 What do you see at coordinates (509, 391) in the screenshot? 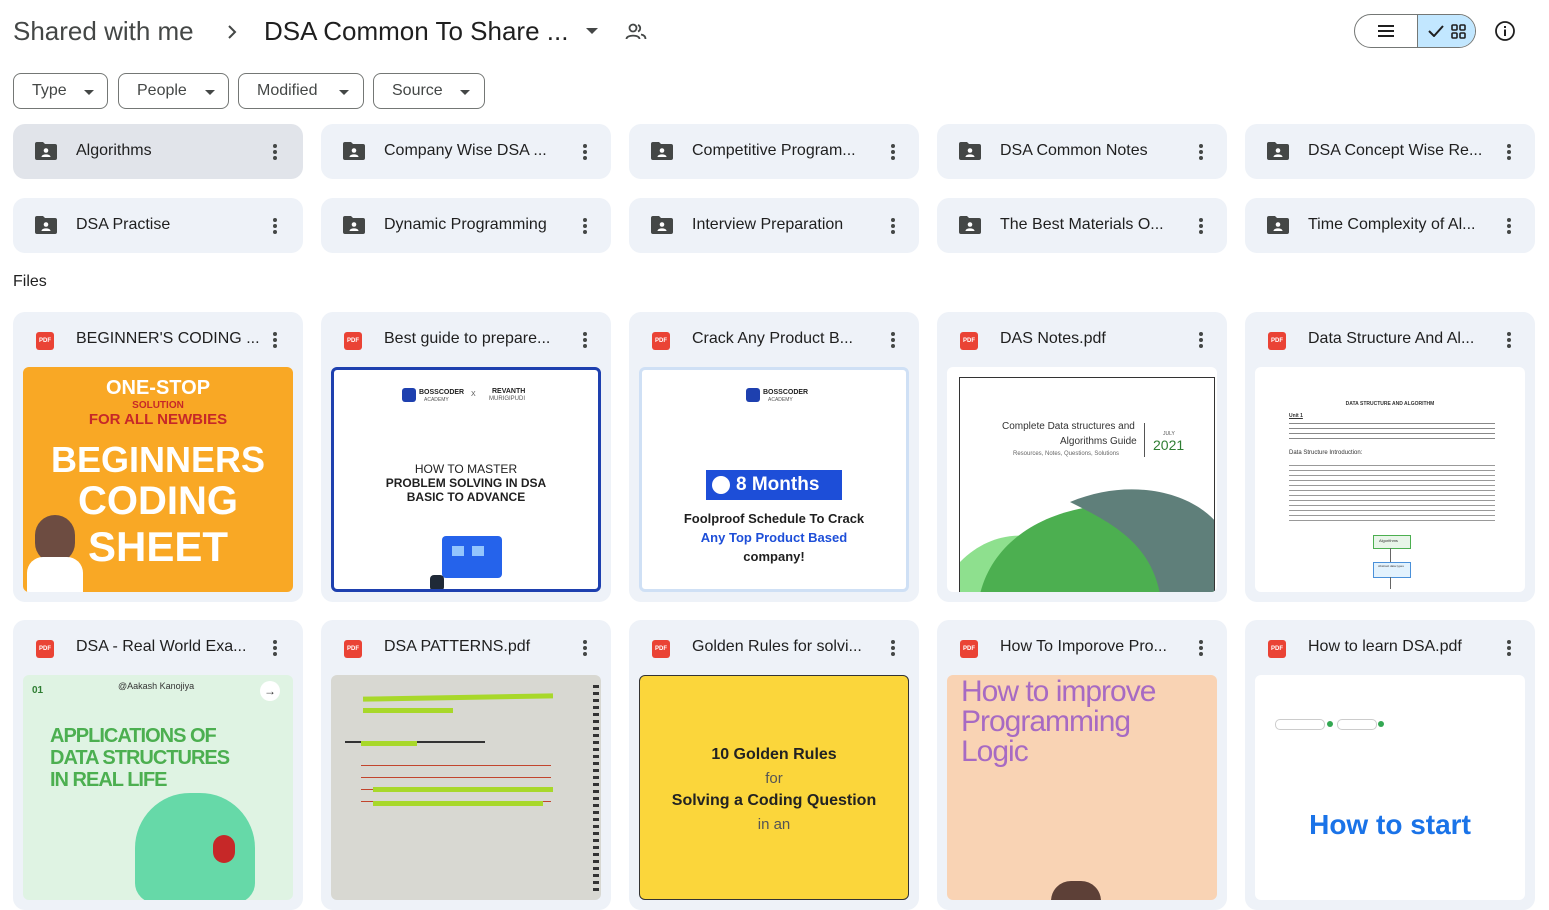
I see `thumb-text: REVANTH` at bounding box center [509, 391].